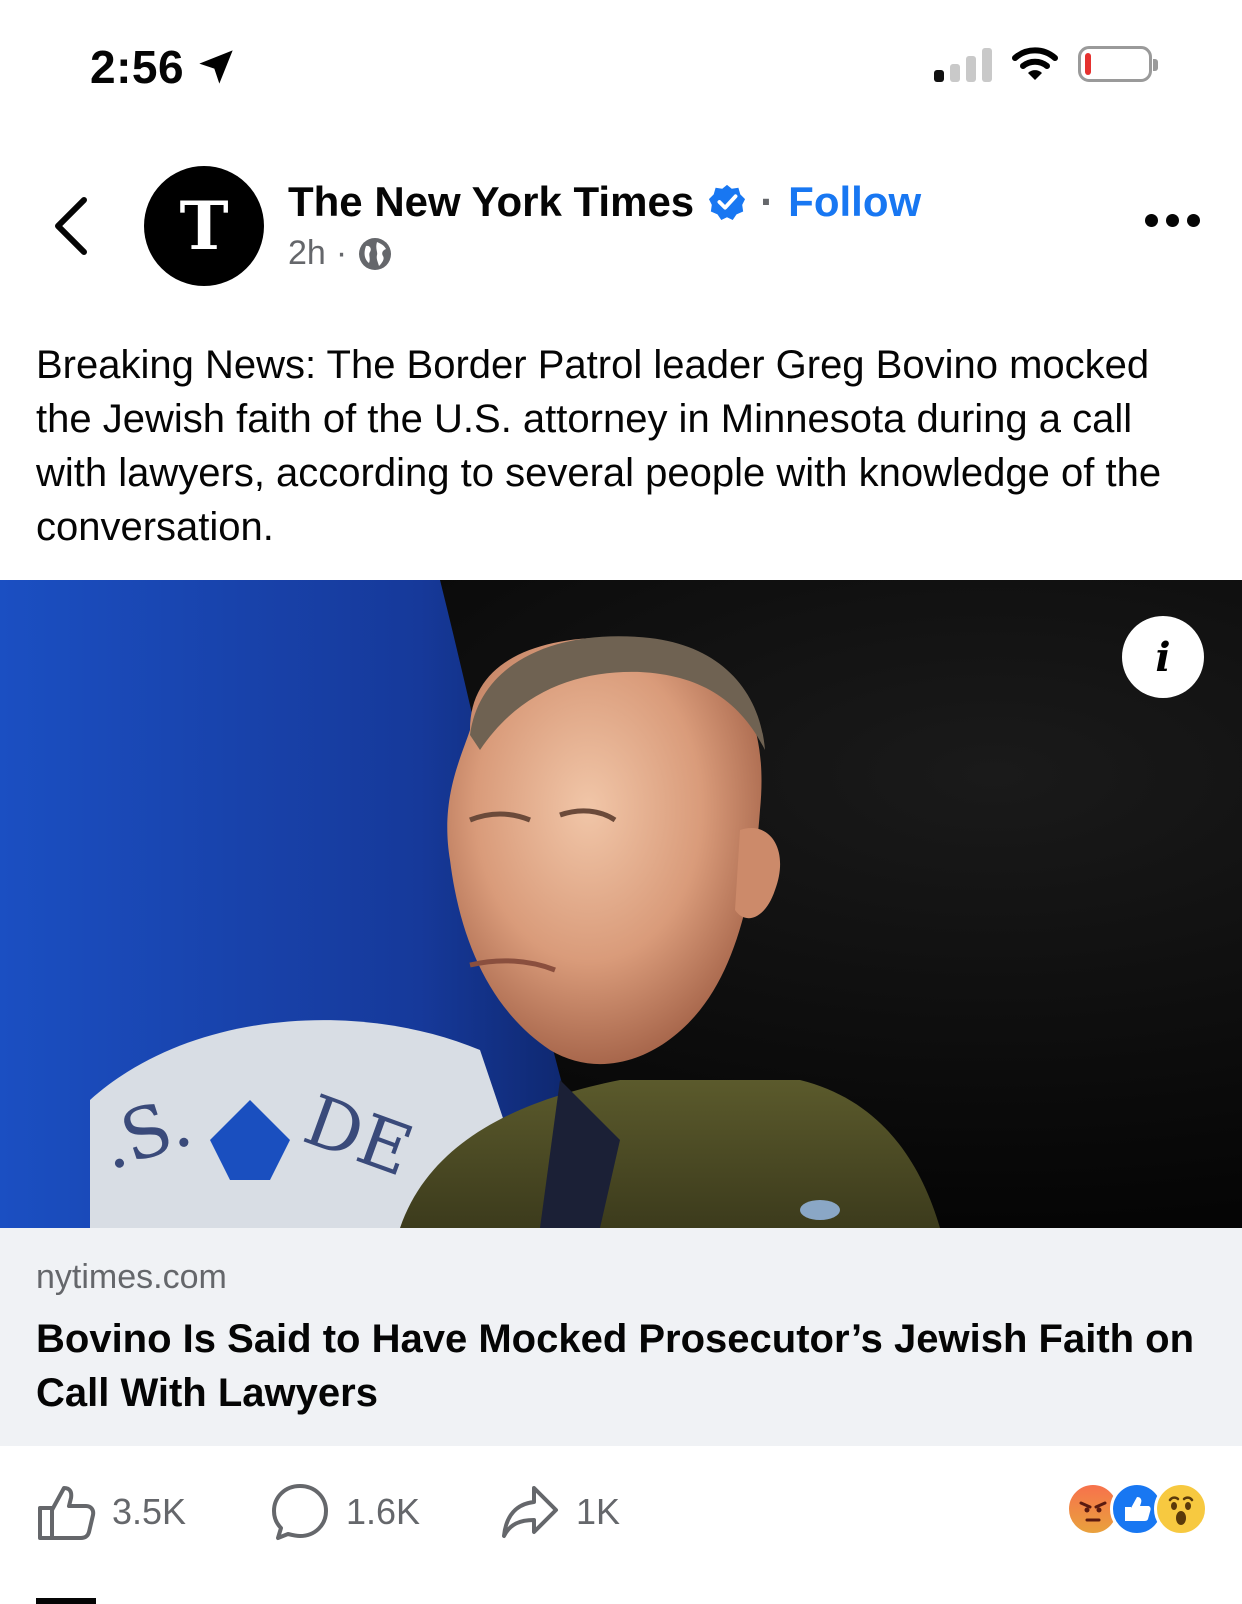  I want to click on more-options-icon, so click(1172, 220).